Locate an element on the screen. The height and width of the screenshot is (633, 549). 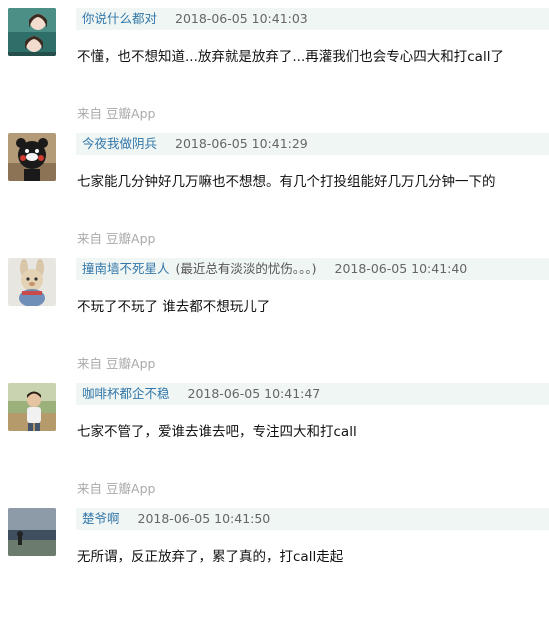
comment-time: 2018-06-05 10:41:50 is located at coordinates (204, 518).